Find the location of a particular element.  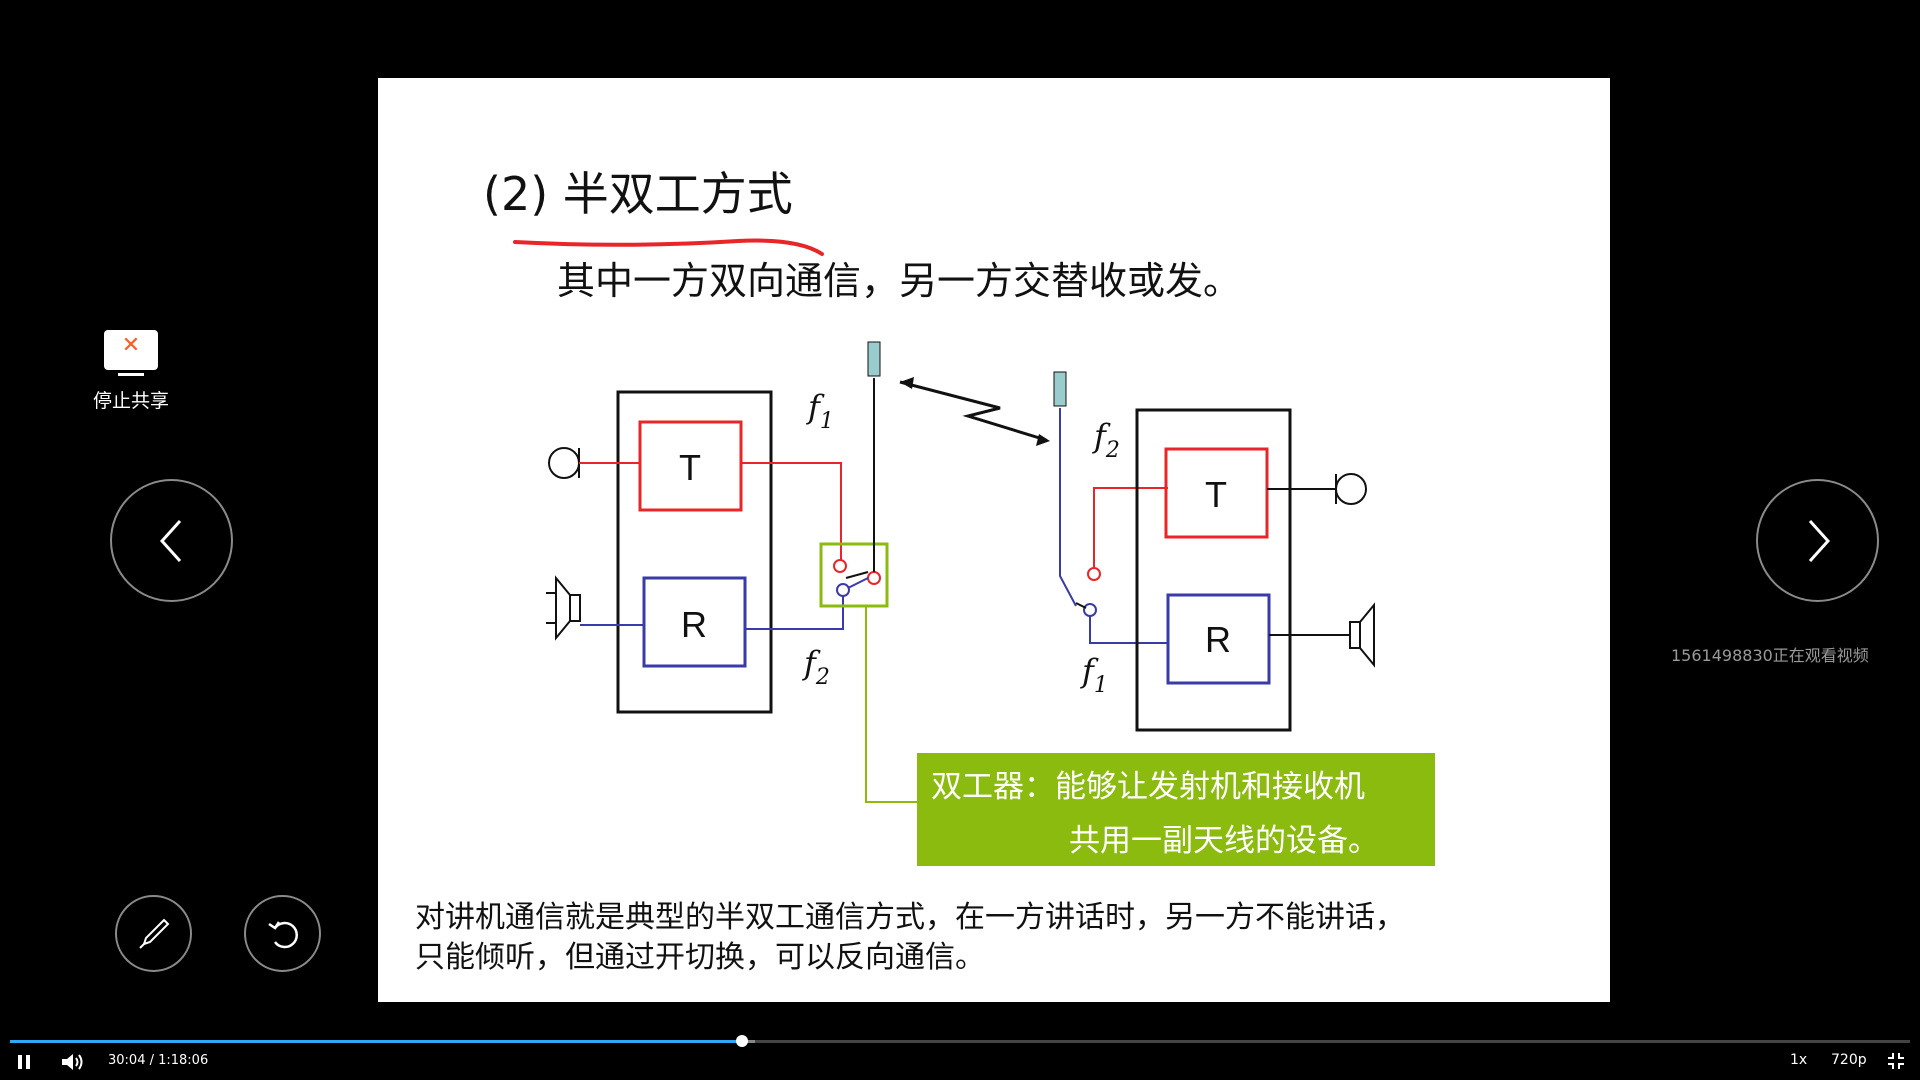

f1-right-label: f1 is located at coordinates (1094, 675).